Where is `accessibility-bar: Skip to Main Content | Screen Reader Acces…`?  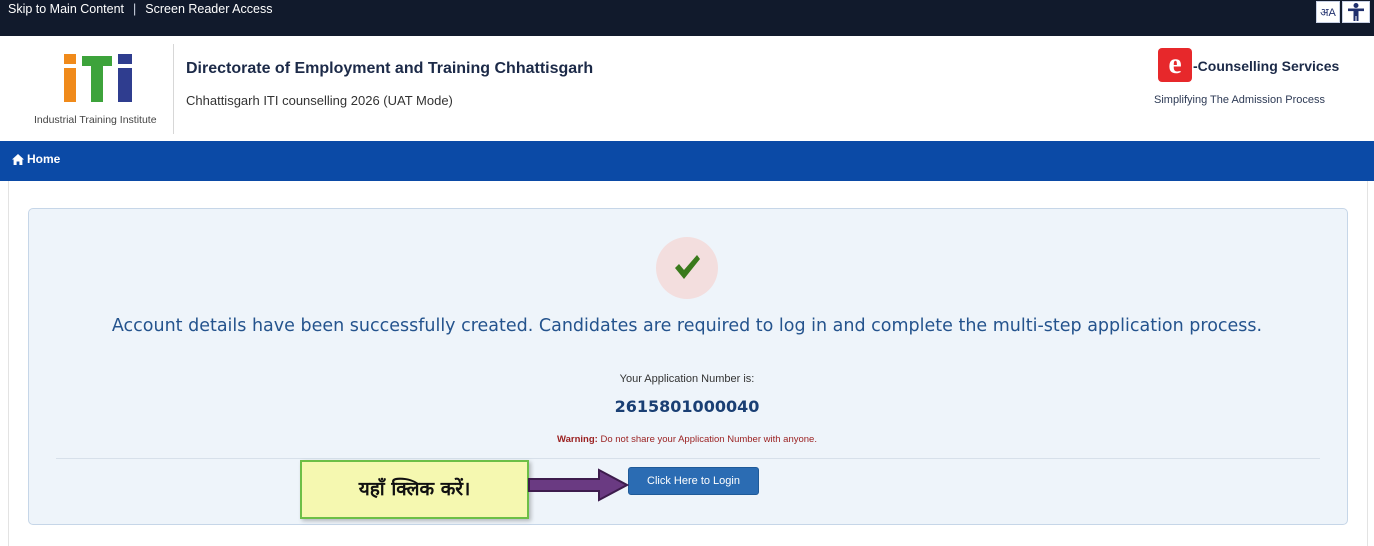
accessibility-bar: Skip to Main Content | Screen Reader Acces… is located at coordinates (687, 18).